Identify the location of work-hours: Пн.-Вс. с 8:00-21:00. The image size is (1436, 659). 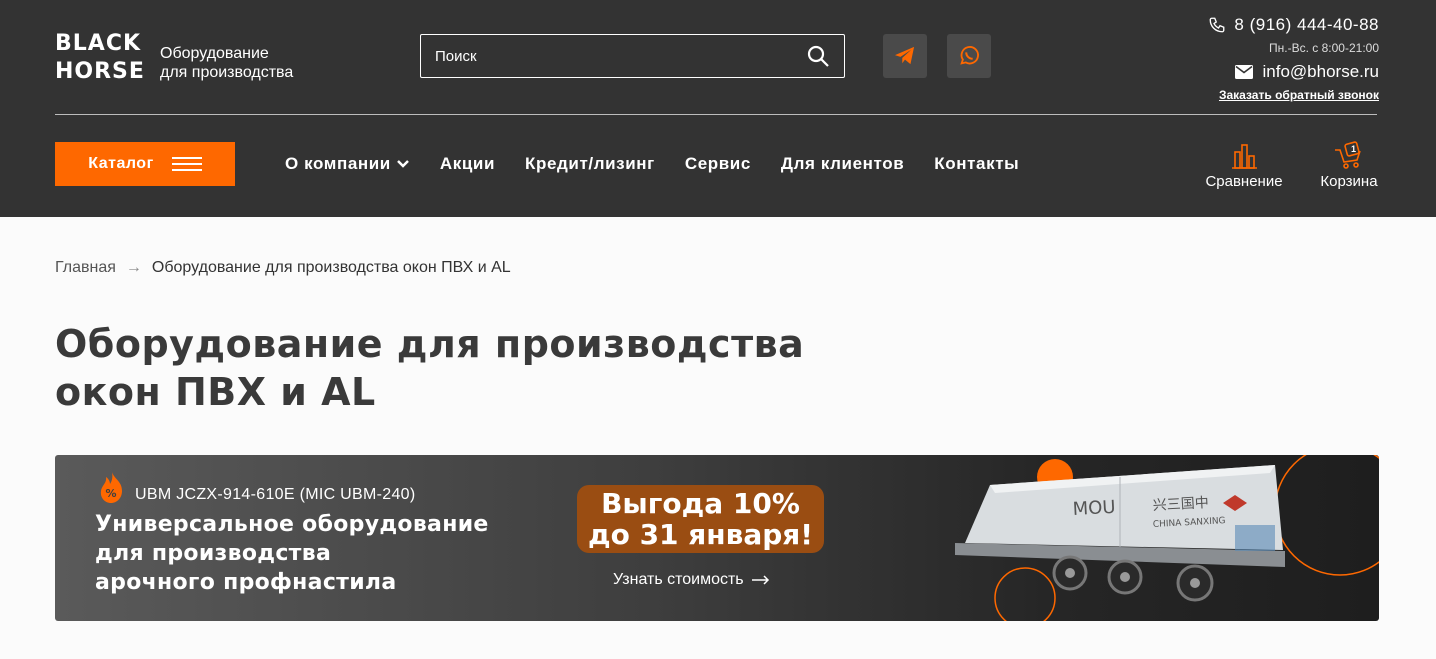
(1324, 48).